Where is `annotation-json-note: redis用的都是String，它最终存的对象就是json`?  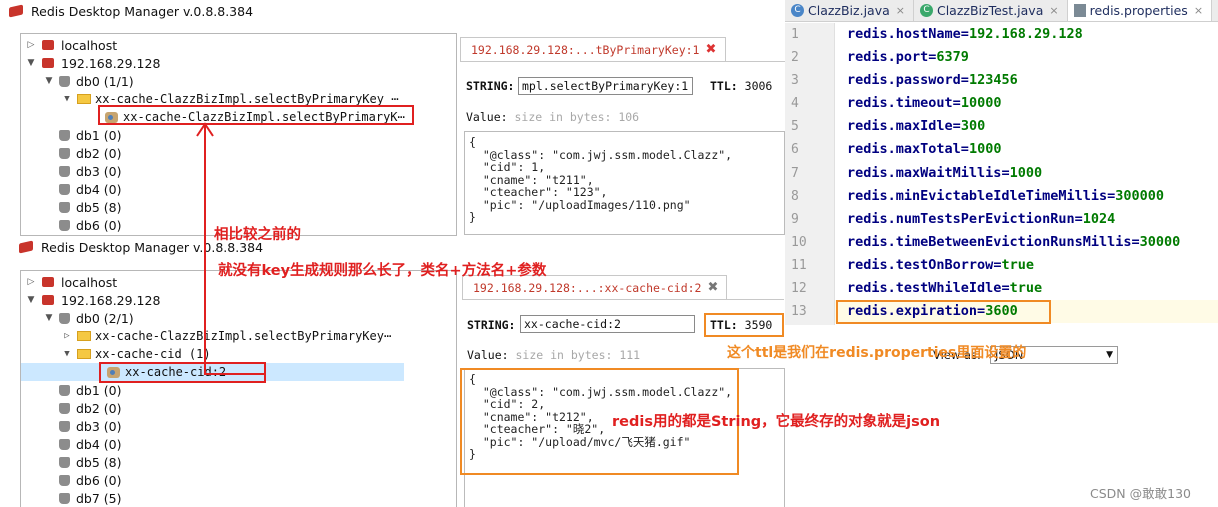 annotation-json-note: redis用的都是String，它最终存的对象就是json is located at coordinates (776, 422).